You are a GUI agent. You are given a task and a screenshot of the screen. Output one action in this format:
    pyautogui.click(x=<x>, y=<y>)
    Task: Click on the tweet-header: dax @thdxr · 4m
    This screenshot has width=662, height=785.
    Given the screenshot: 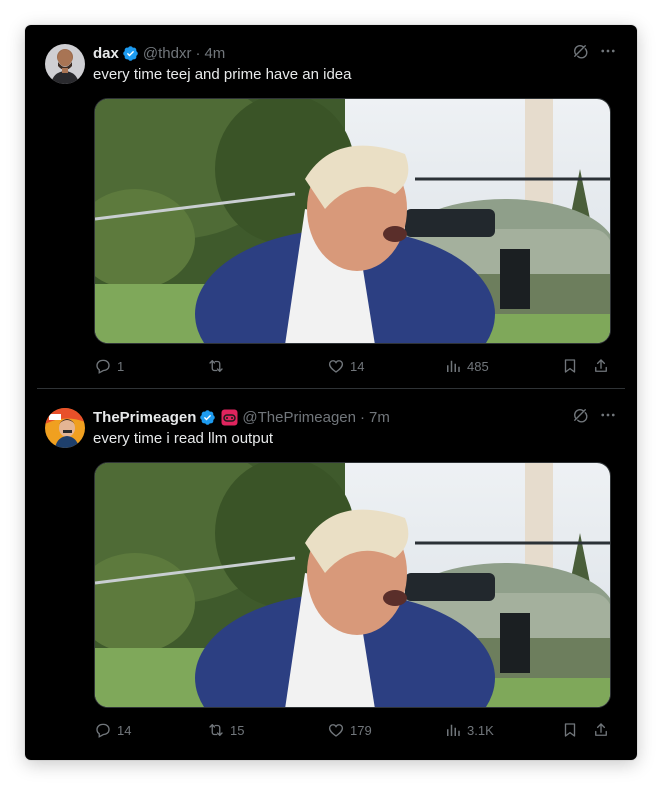 What is the action you would take?
    pyautogui.click(x=355, y=53)
    